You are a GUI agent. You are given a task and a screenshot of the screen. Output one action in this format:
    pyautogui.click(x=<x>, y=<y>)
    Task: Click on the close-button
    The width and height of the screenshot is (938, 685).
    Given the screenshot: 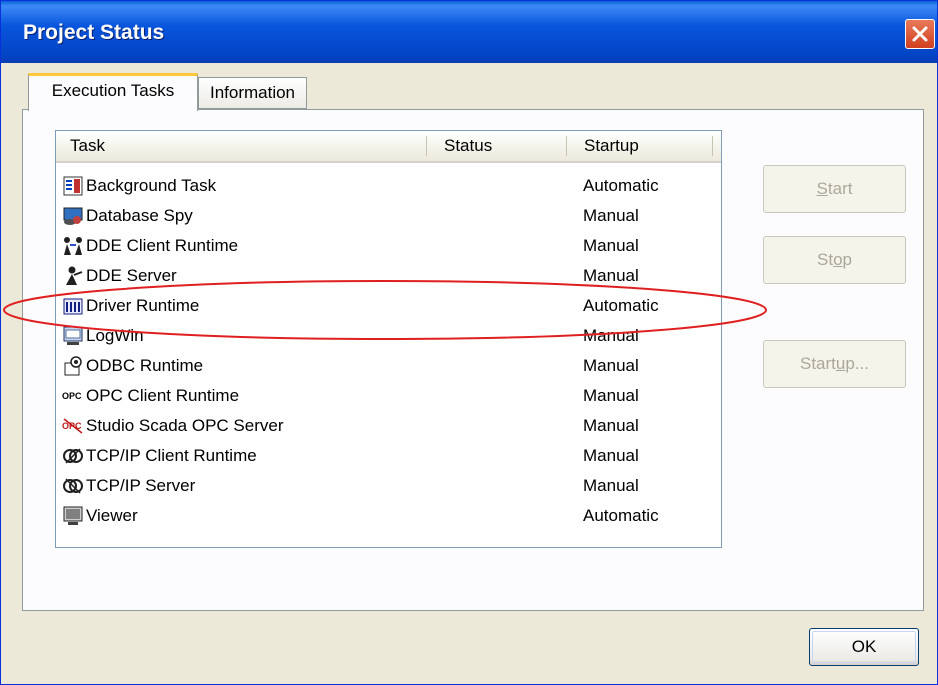 What is the action you would take?
    pyautogui.click(x=920, y=34)
    